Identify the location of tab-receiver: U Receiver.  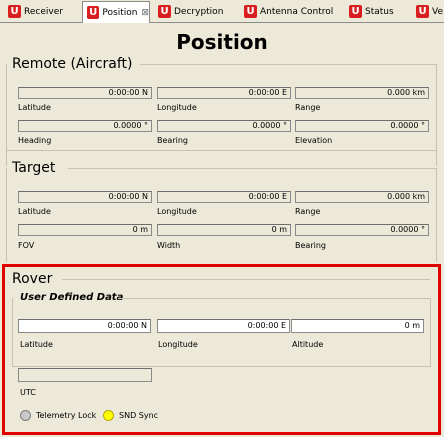
(33, 11).